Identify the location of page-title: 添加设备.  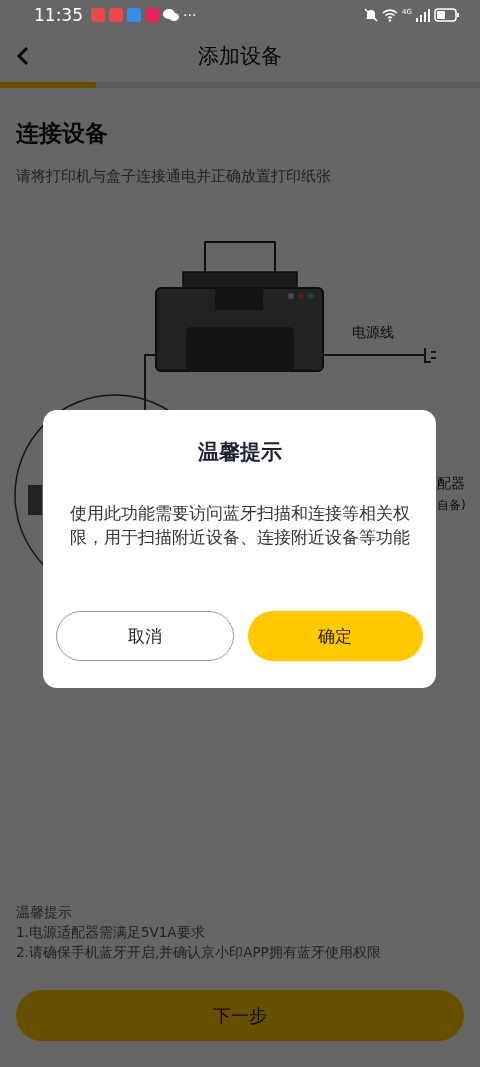
(240, 56).